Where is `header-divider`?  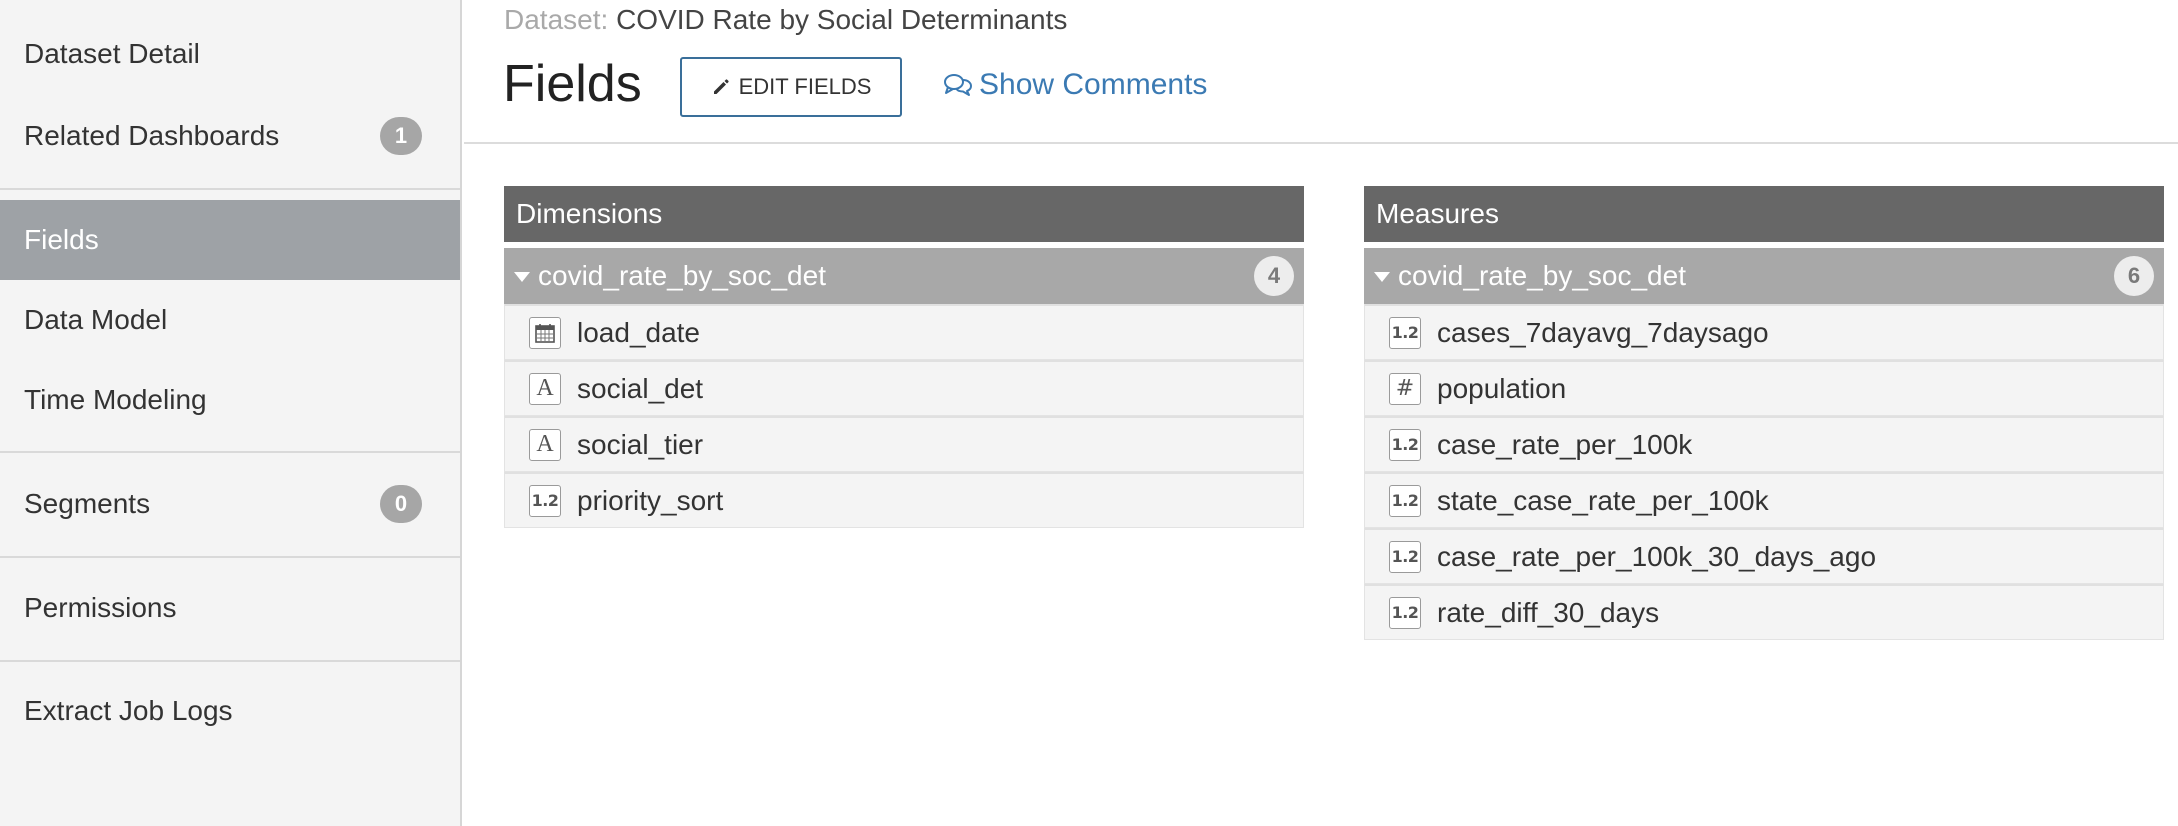
header-divider is located at coordinates (1321, 143).